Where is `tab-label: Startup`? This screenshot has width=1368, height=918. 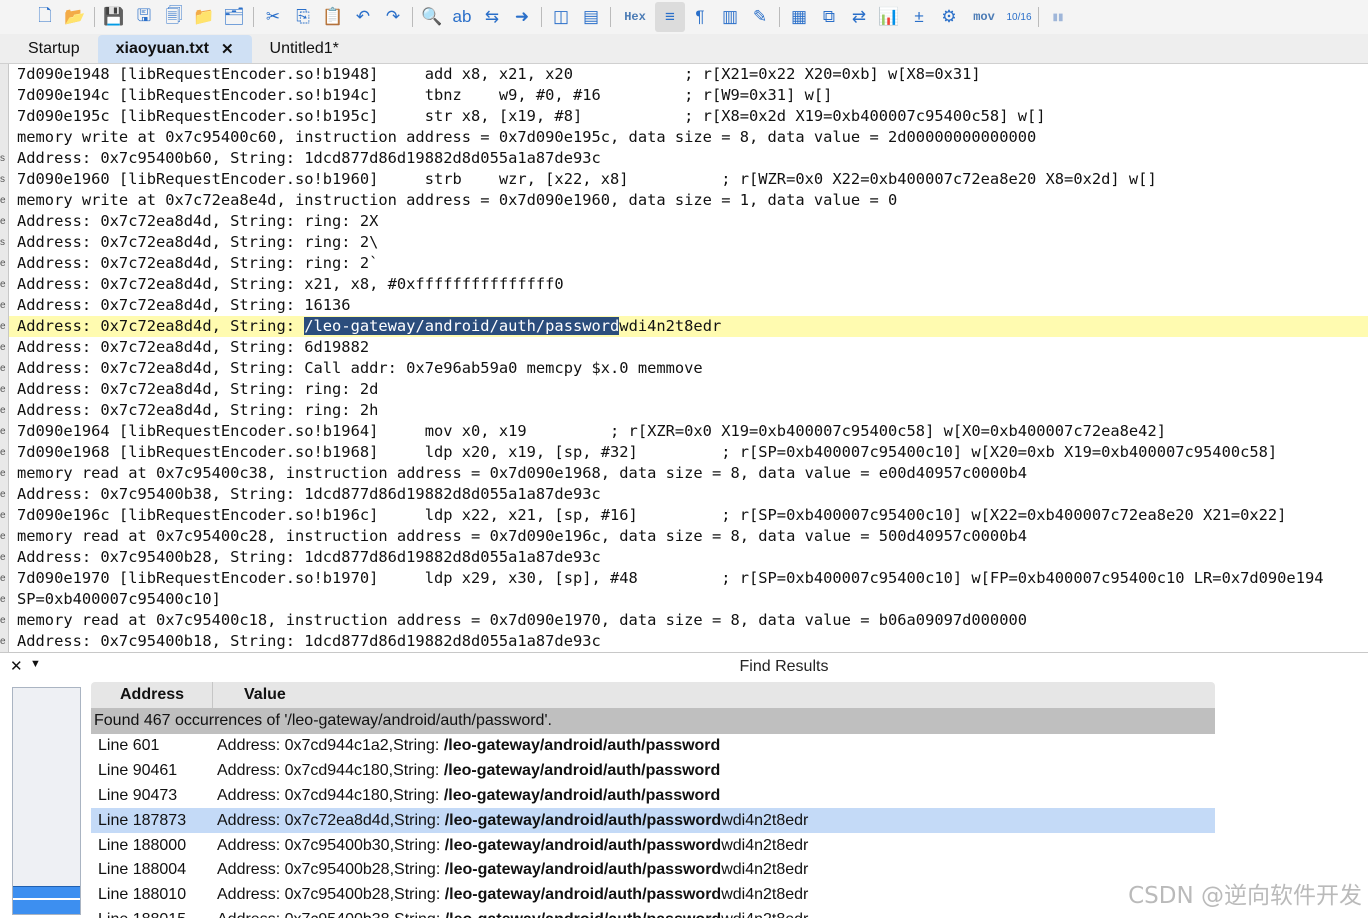
tab-label: Startup is located at coordinates (54, 48).